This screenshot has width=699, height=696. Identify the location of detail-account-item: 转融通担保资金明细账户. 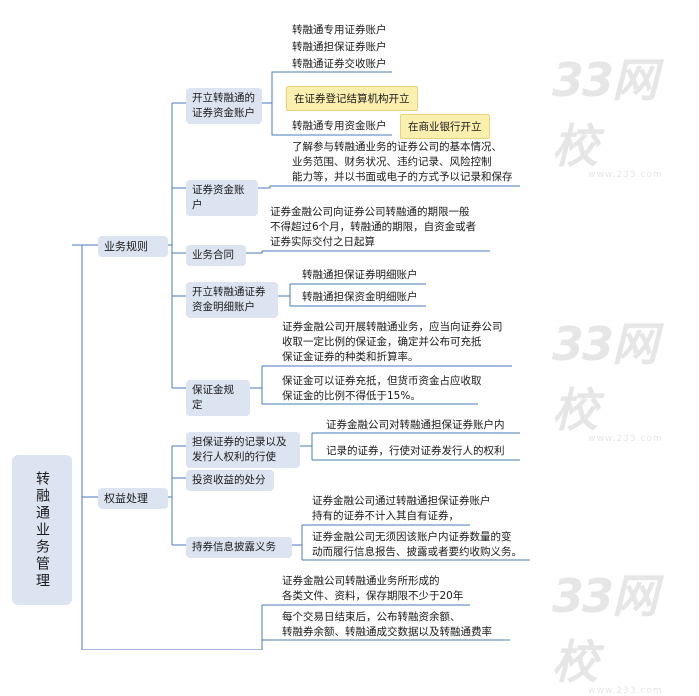
(360, 297).